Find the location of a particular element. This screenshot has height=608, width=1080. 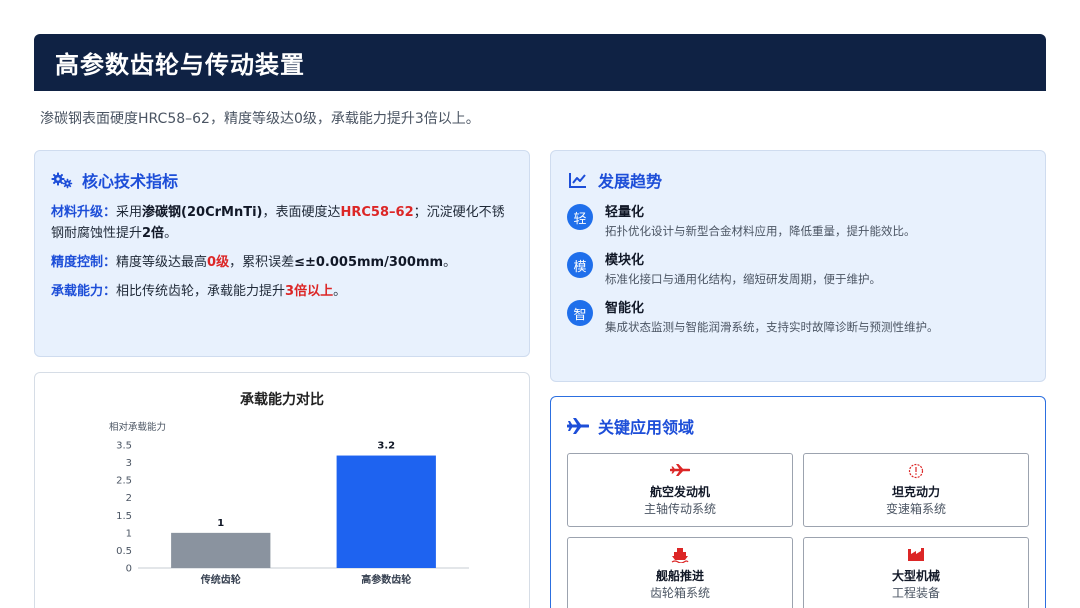

app-tile-heavy-machinery: 大型机械 工程装备 is located at coordinates (916, 572).